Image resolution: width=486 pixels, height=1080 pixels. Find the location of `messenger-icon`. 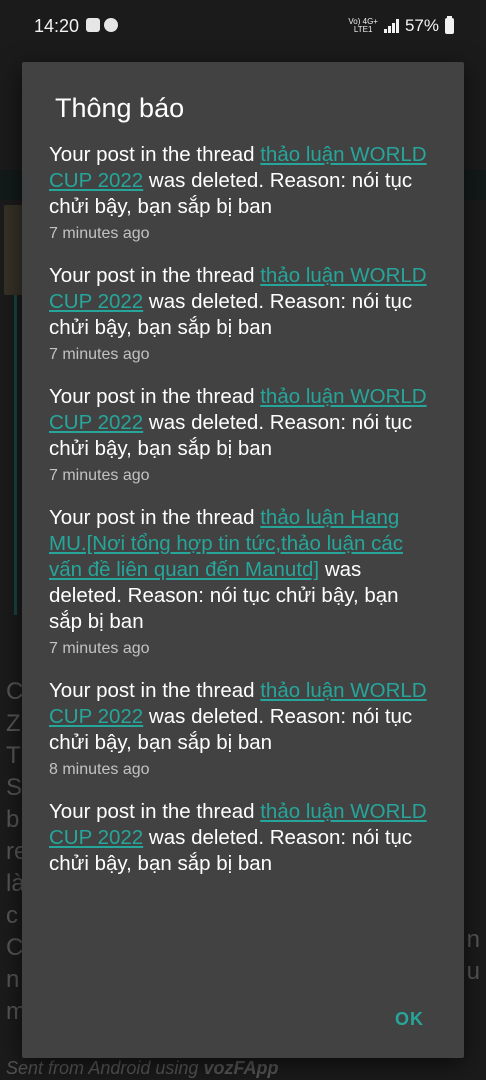

messenger-icon is located at coordinates (111, 25).